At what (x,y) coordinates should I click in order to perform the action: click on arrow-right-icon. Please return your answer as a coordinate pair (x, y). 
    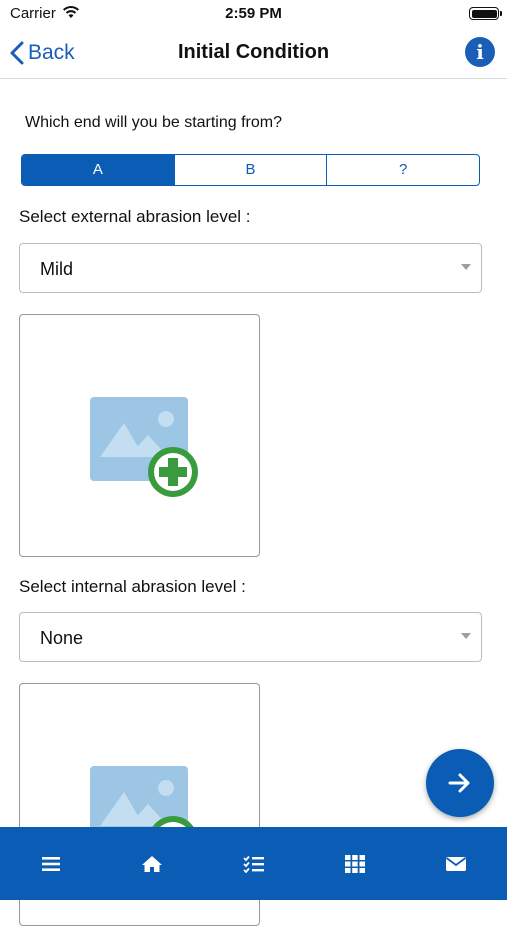
    Looking at the image, I should click on (459, 783).